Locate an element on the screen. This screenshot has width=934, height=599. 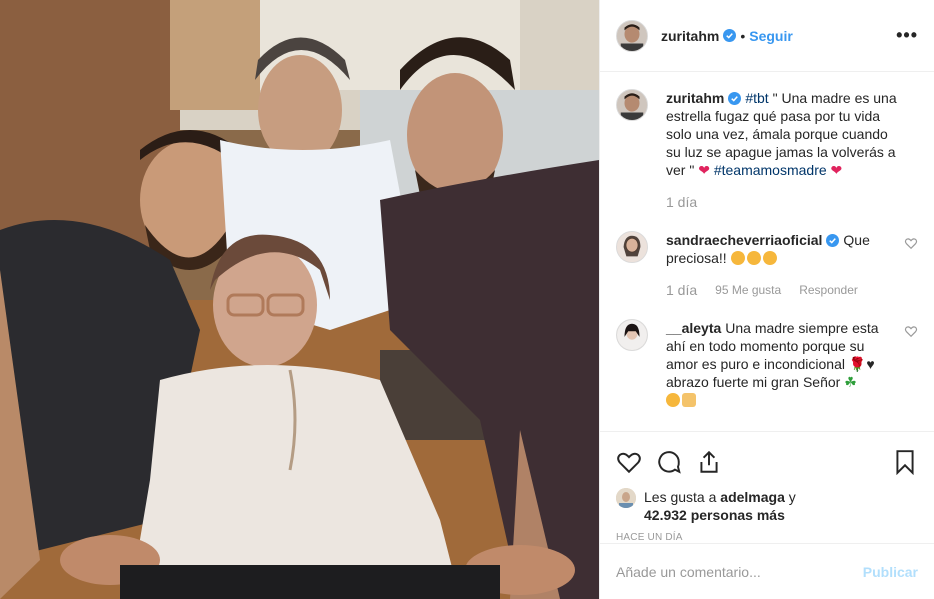
caption-username: zuritahm is located at coordinates (695, 98).